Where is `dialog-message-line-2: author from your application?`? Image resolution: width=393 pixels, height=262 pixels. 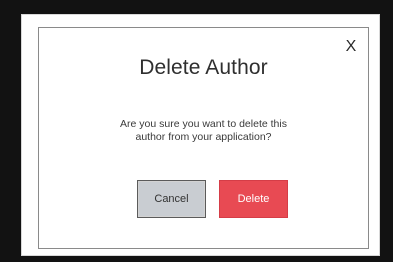 dialog-message-line-2: author from your application? is located at coordinates (203, 137).